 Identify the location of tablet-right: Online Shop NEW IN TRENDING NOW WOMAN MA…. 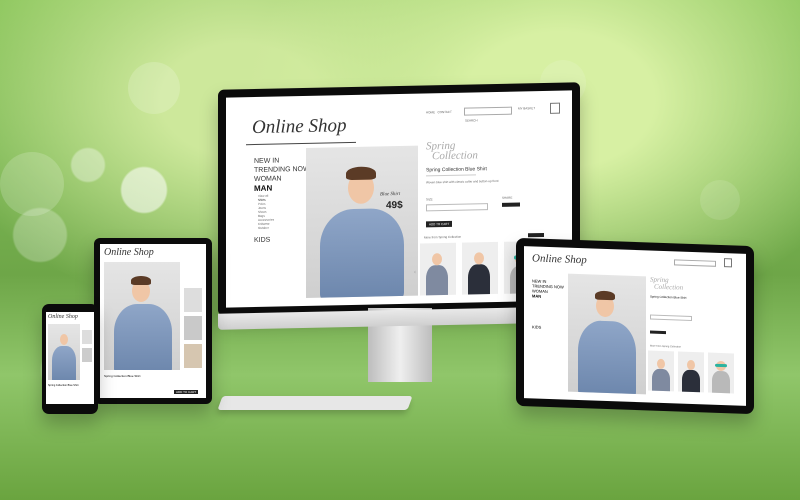
(635, 326).